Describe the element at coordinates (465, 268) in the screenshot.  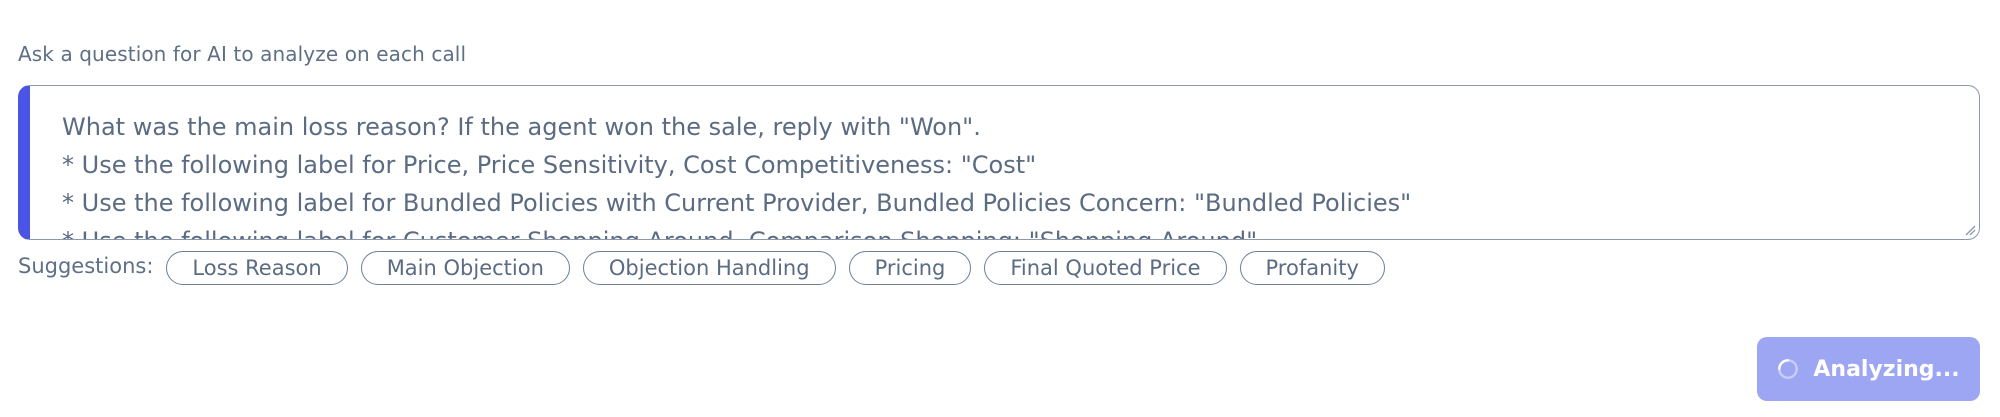
I see `suggestion-chip-main-objection: Main Objection` at that location.